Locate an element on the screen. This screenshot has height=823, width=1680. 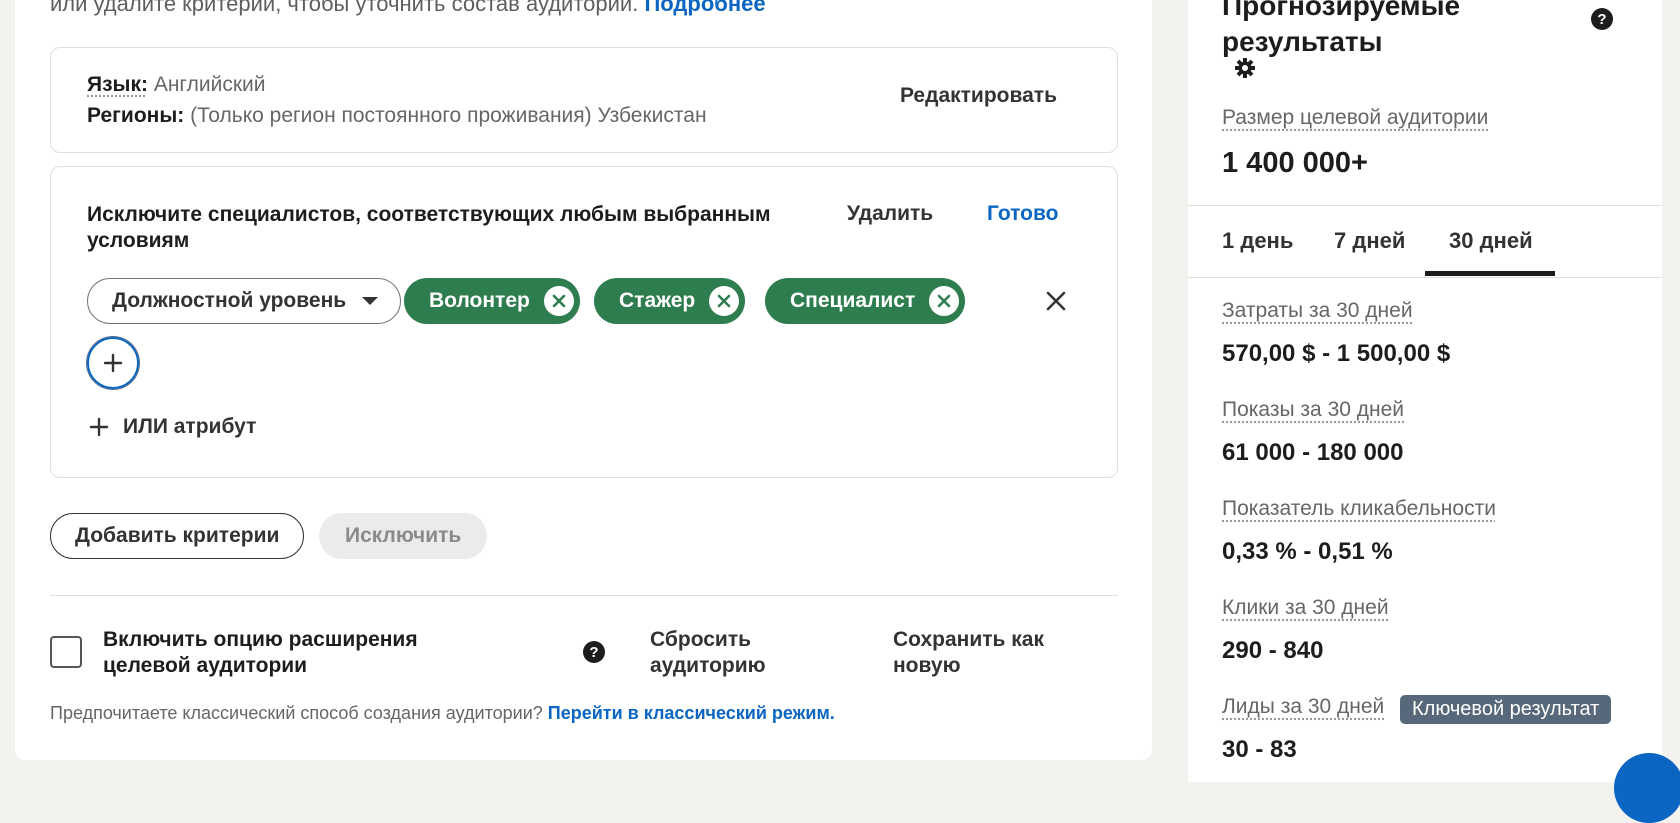
language-row: Язык: Английский is located at coordinates (176, 85).